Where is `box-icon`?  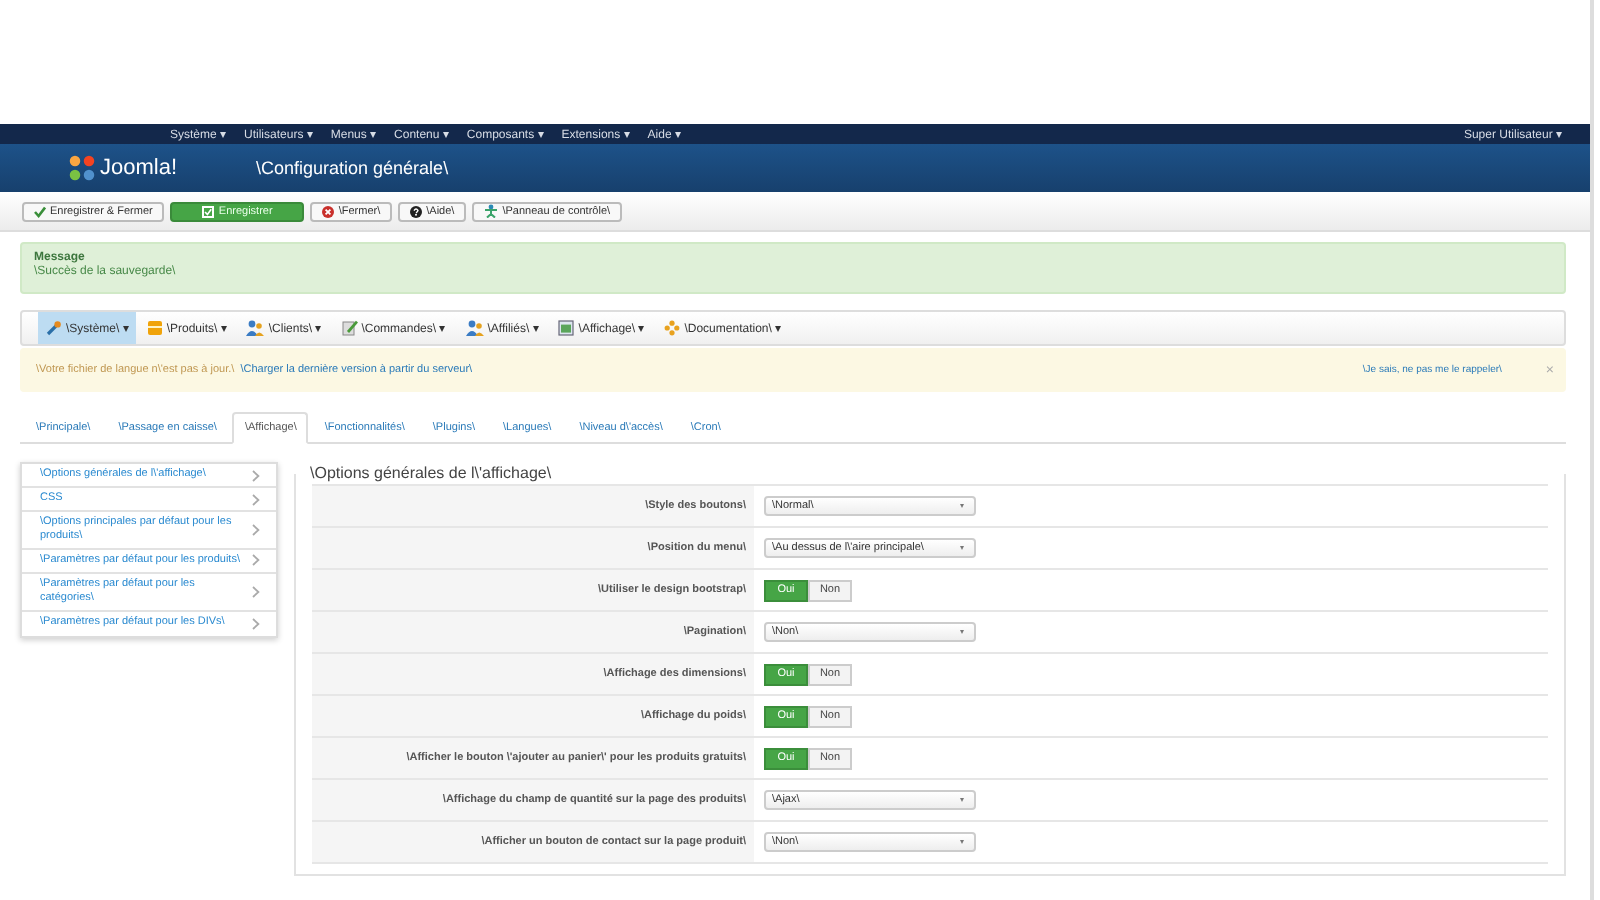 box-icon is located at coordinates (155, 328).